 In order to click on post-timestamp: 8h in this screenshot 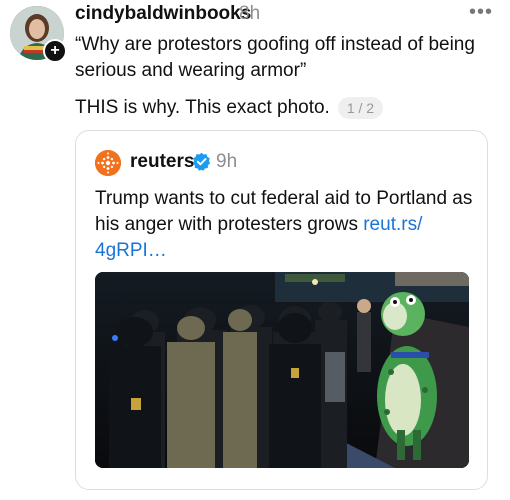, I will do `click(250, 13)`.